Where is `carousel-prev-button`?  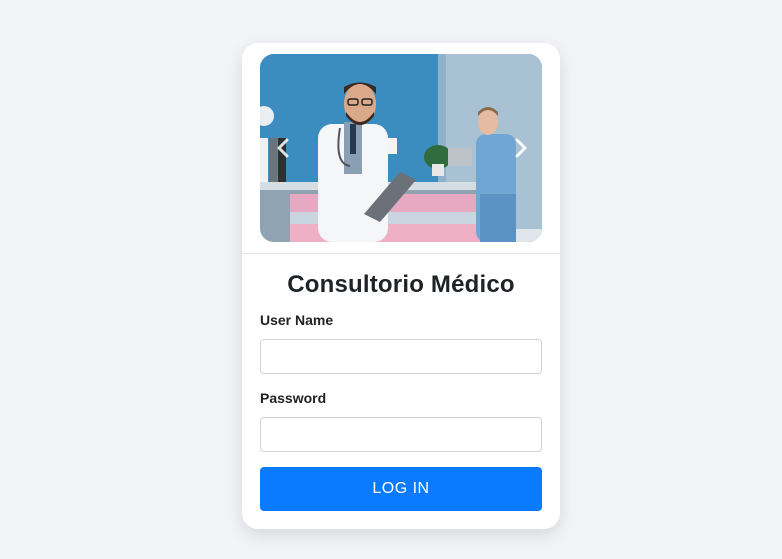
carousel-prev-button is located at coordinates (283, 148).